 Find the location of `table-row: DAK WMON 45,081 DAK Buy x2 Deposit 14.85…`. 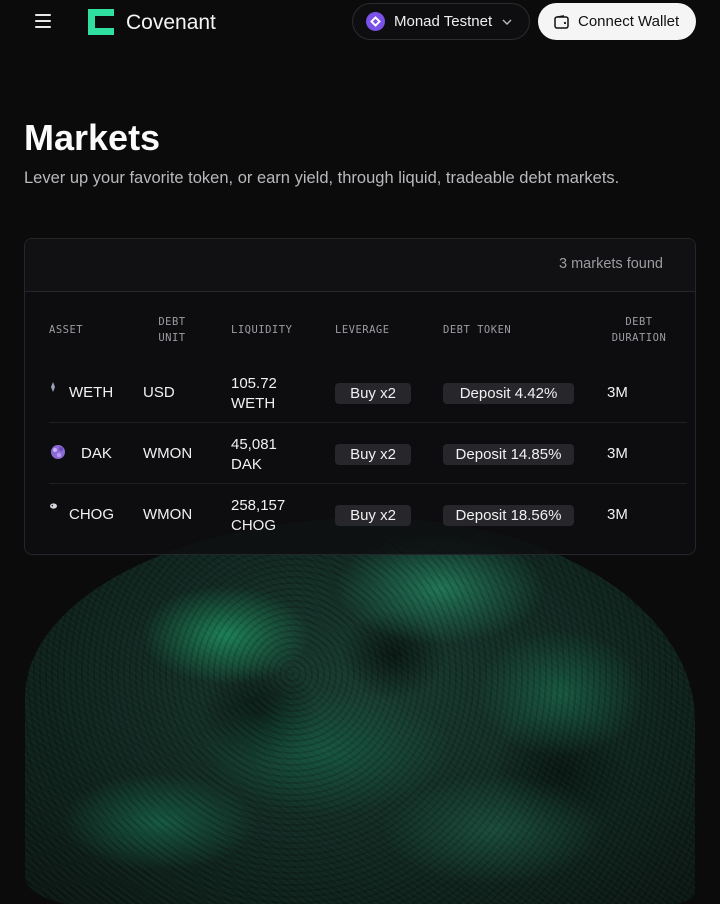

table-row: DAK WMON 45,081 DAK Buy x2 Deposit 14.85… is located at coordinates (360, 453).